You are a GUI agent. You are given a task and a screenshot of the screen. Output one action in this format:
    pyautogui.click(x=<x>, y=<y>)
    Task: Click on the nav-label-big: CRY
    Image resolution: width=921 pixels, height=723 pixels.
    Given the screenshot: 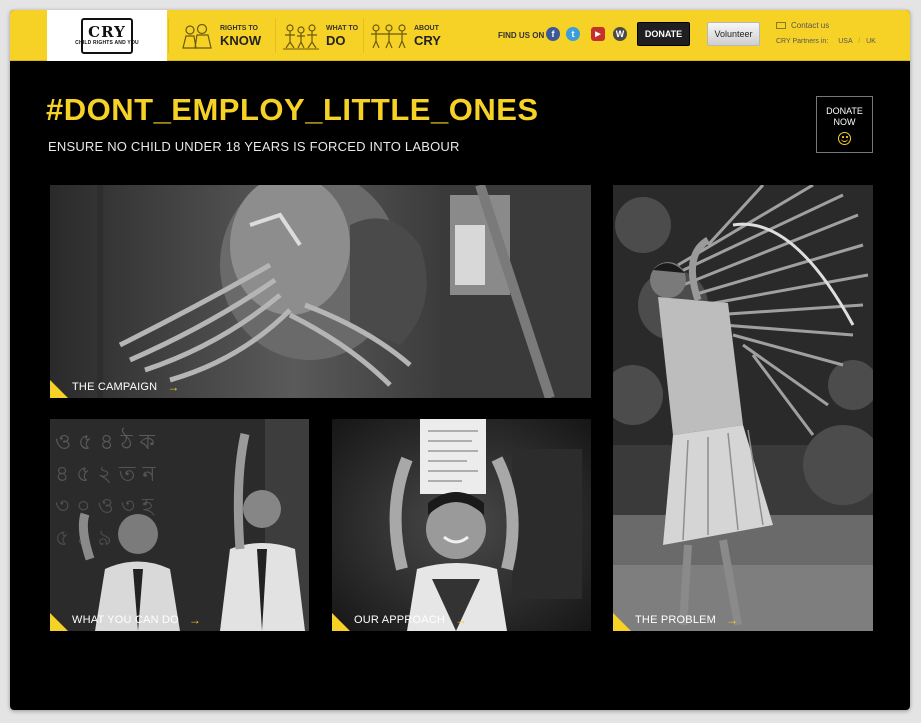 What is the action you would take?
    pyautogui.click(x=427, y=40)
    